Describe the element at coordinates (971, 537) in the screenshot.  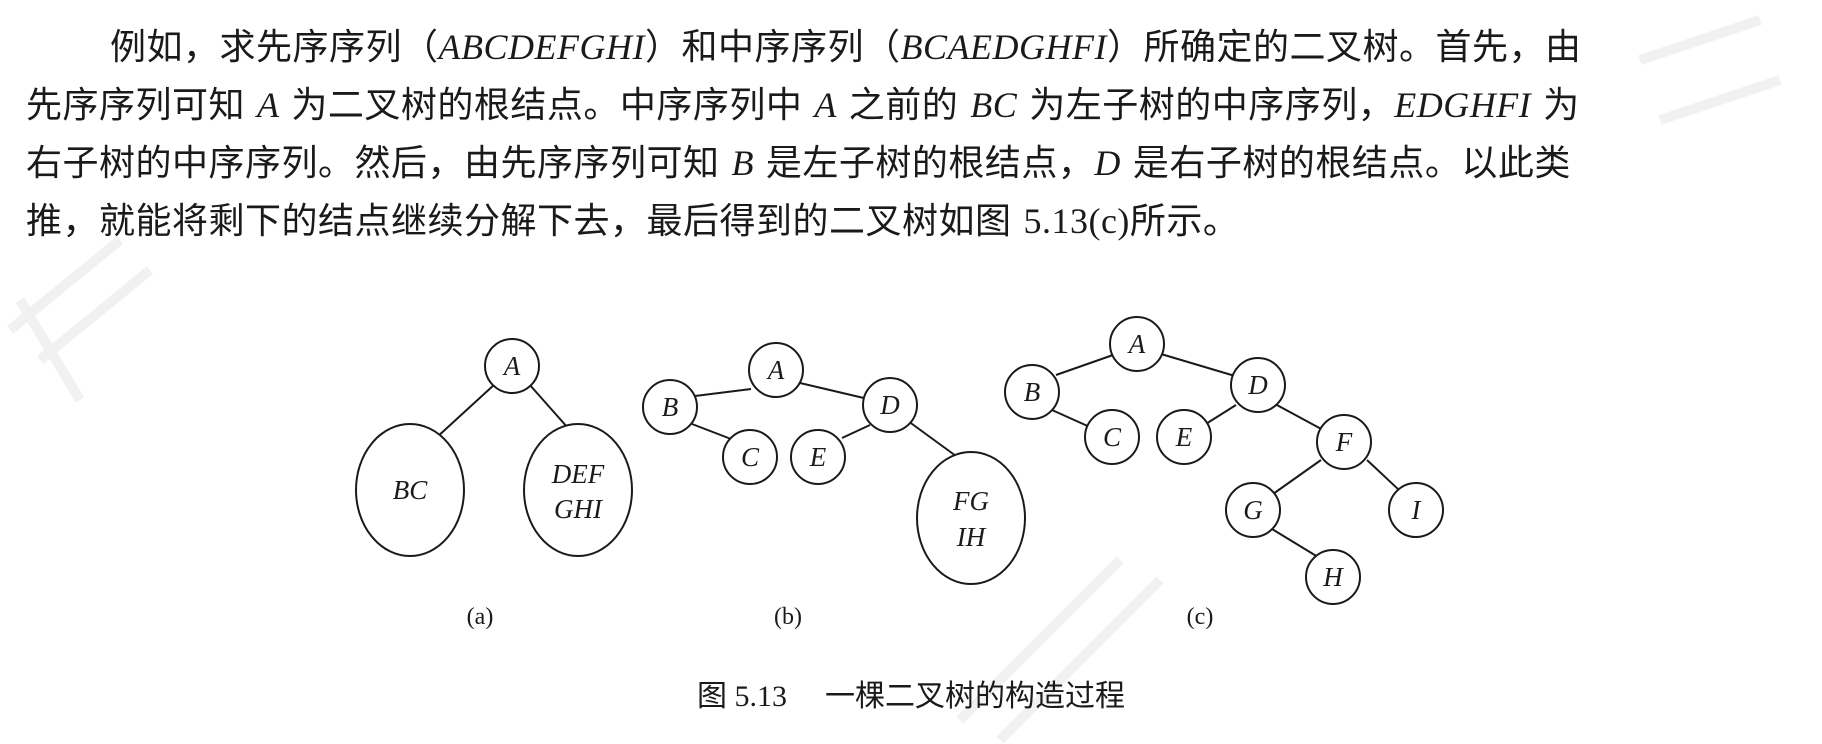
I see `subtree-label: IH` at that location.